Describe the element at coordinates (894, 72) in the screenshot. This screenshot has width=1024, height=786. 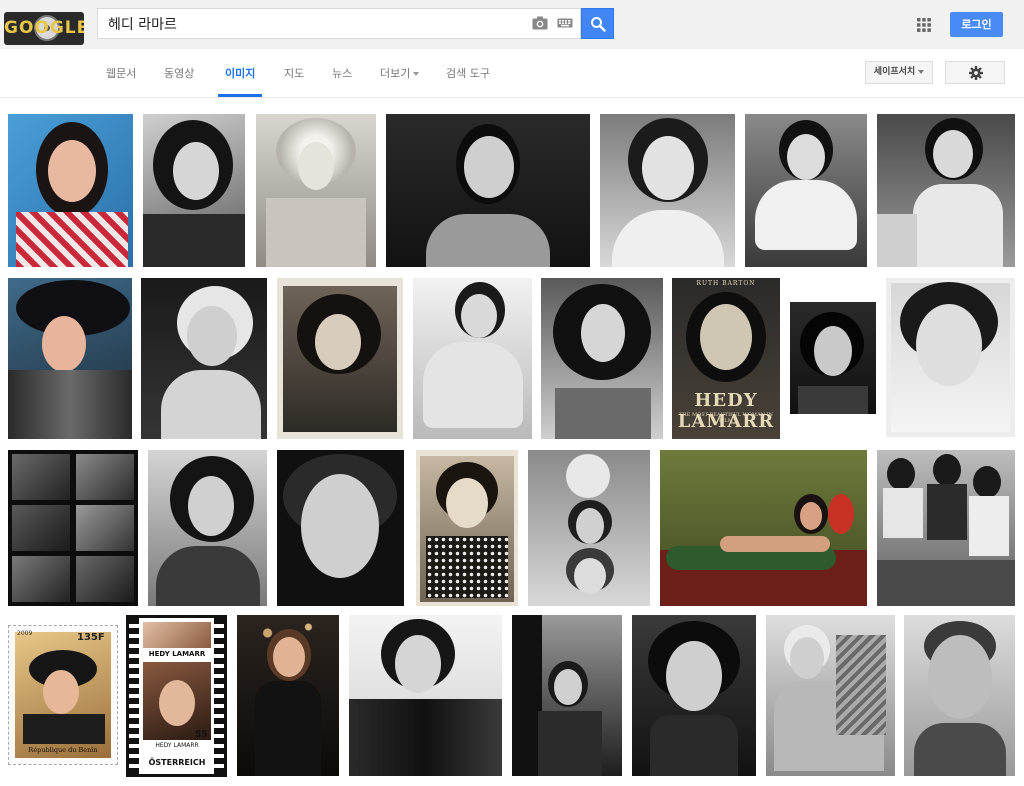
I see `safesearch-label: 세이프서치` at that location.